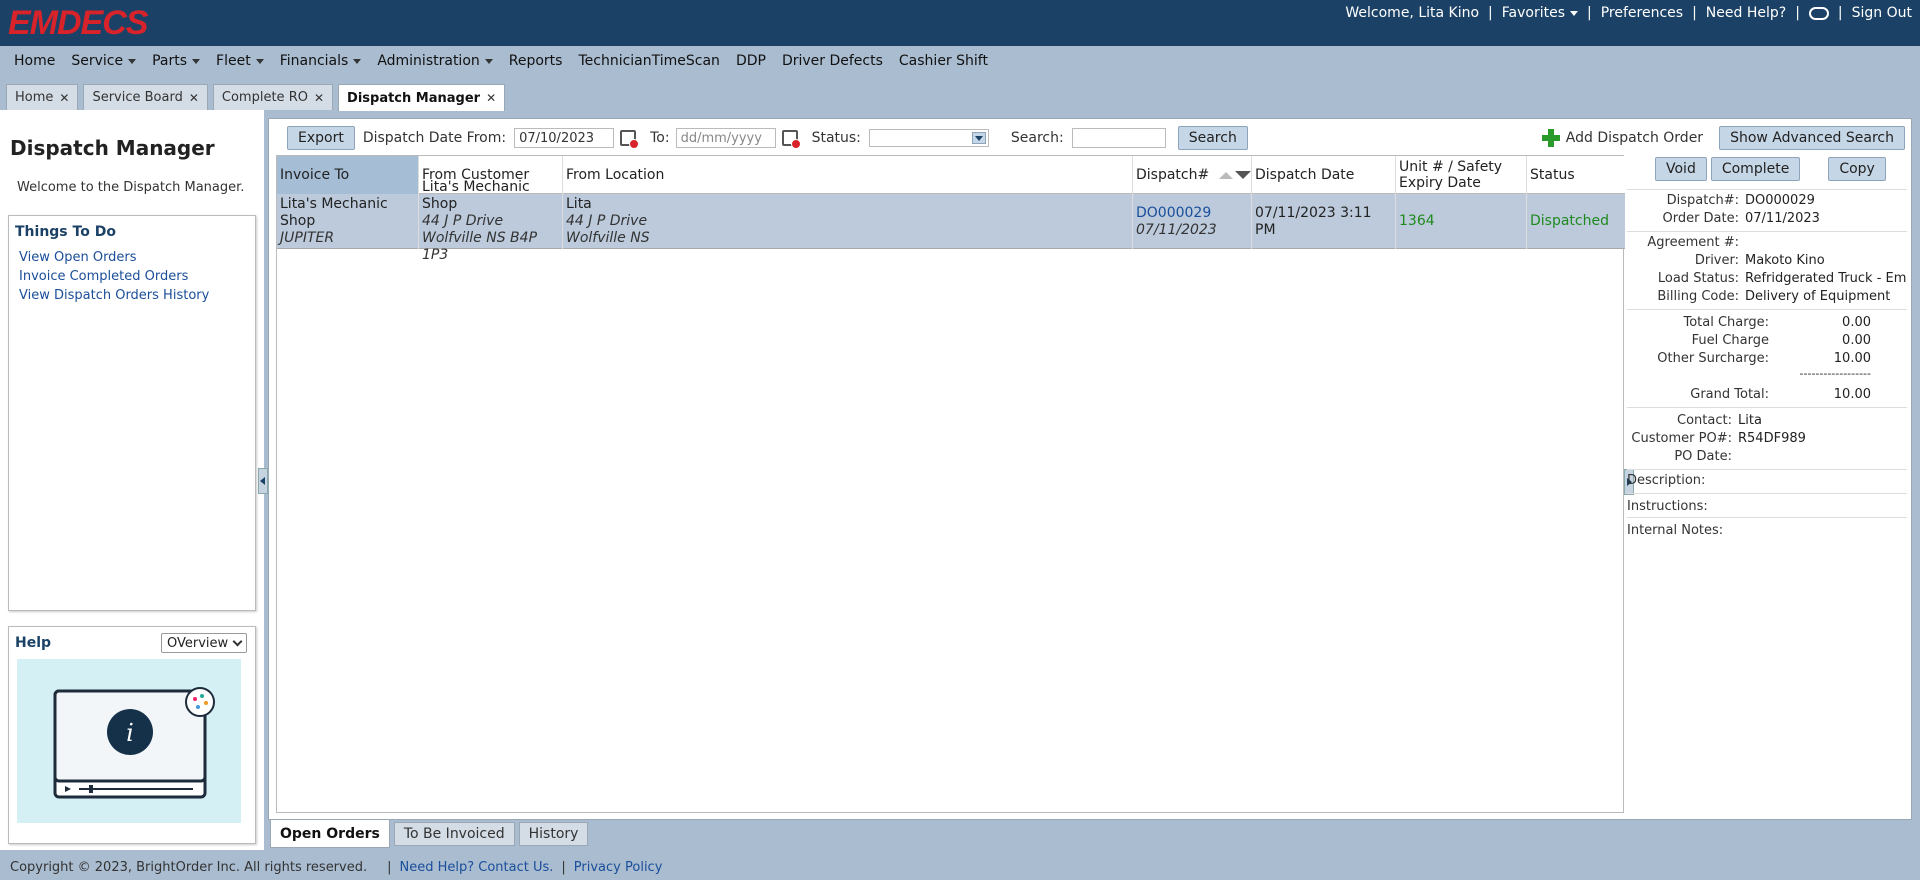 The image size is (1920, 880). What do you see at coordinates (114, 257) in the screenshot?
I see `view-open-orders-link: View Open Orders` at bounding box center [114, 257].